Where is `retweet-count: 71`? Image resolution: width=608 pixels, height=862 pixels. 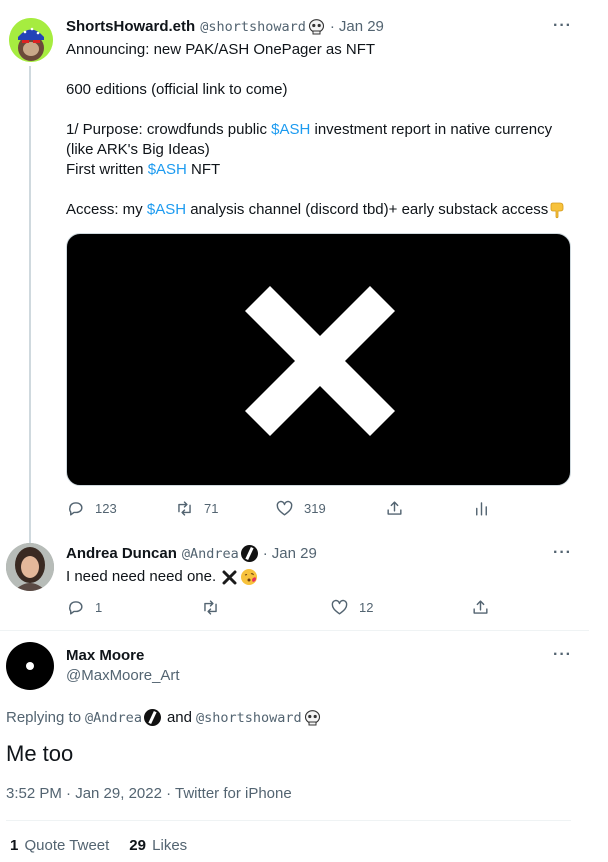
retweet-count: 71 is located at coordinates (211, 508).